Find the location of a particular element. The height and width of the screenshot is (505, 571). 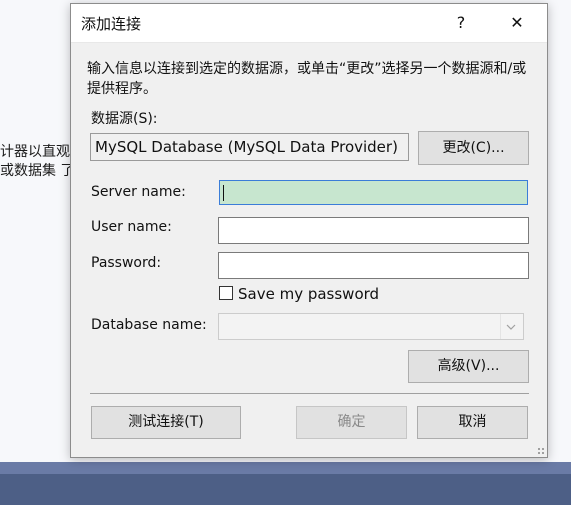

user-name-label: User name: is located at coordinates (131, 227).